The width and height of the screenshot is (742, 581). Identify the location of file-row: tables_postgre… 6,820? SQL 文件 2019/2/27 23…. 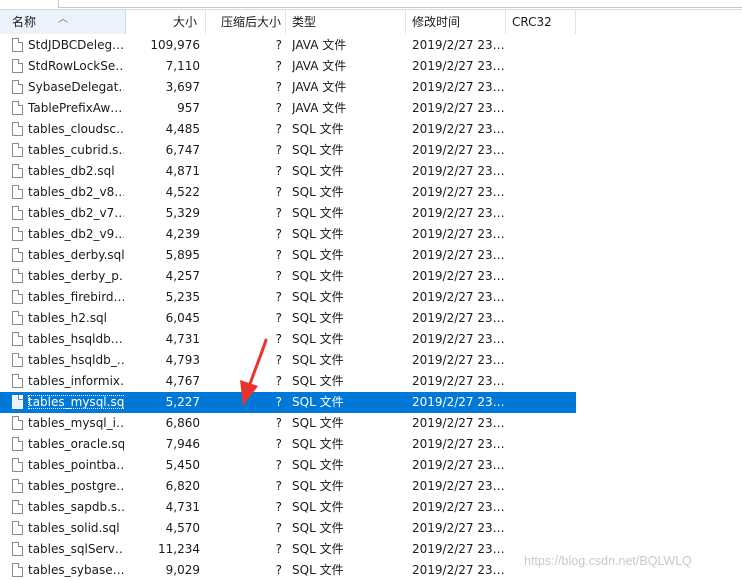
(288, 486).